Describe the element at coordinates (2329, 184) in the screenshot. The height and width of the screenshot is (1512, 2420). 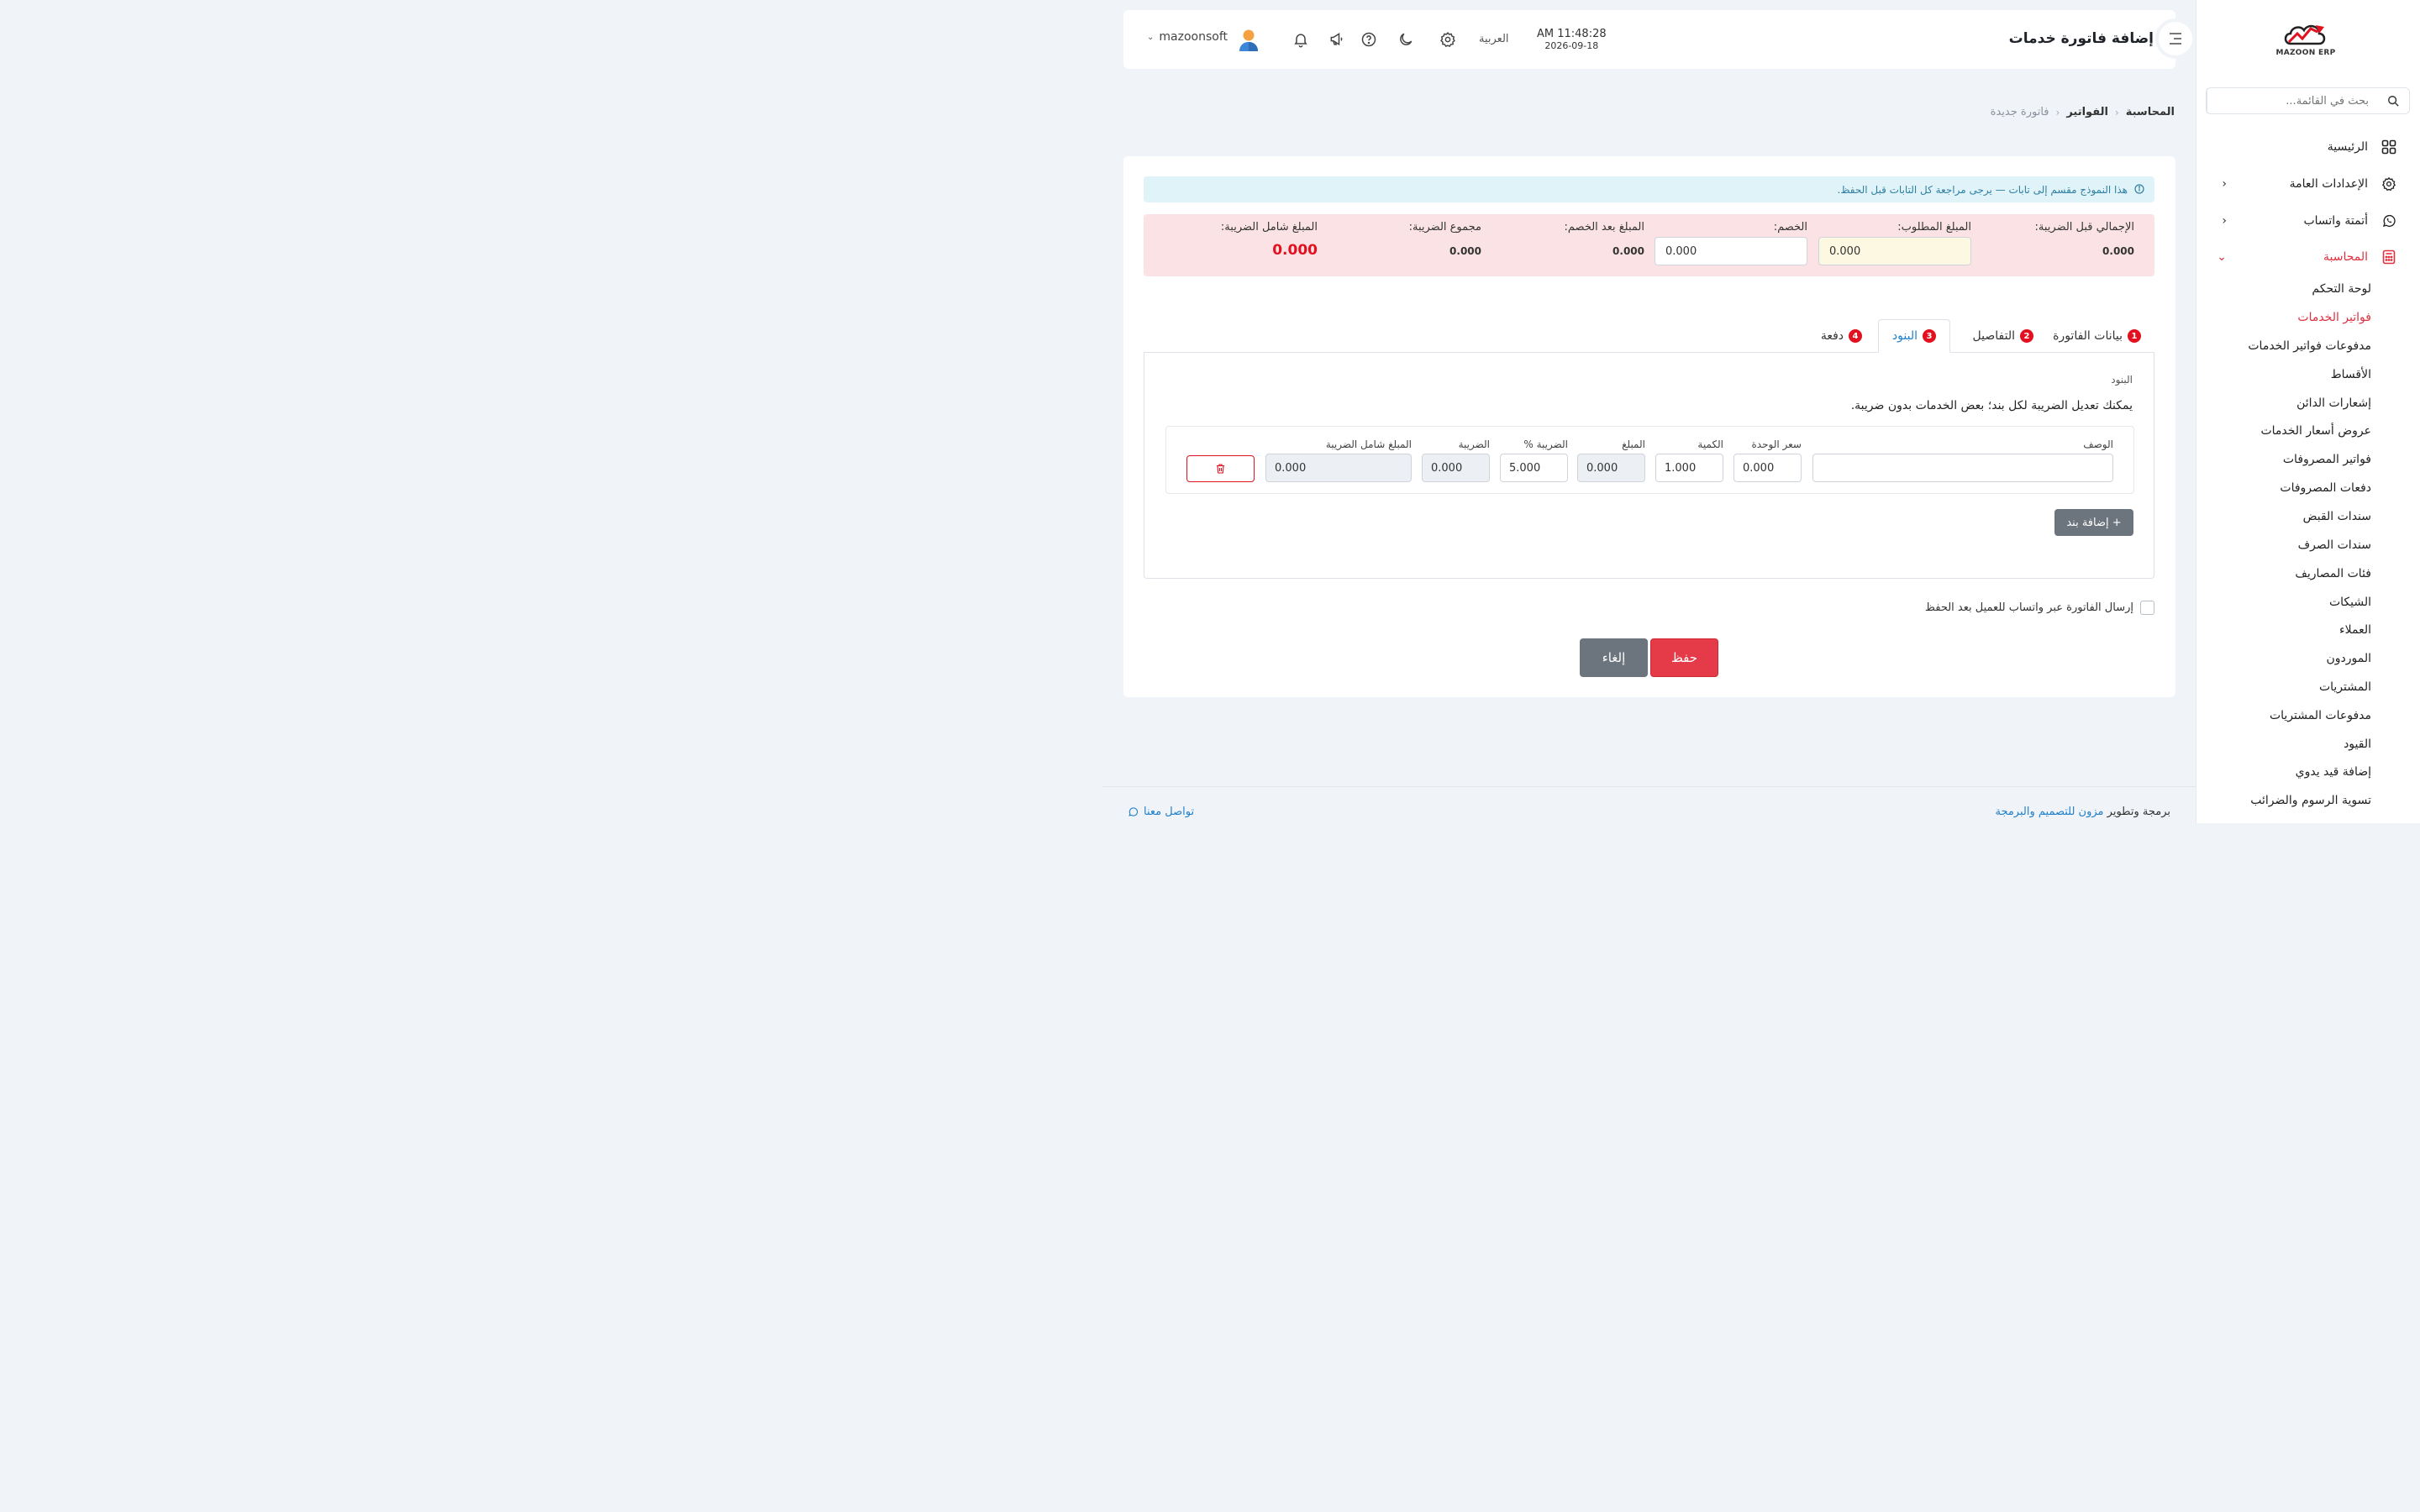
I see `sidebar-item-label: الإعدادات العامة` at that location.